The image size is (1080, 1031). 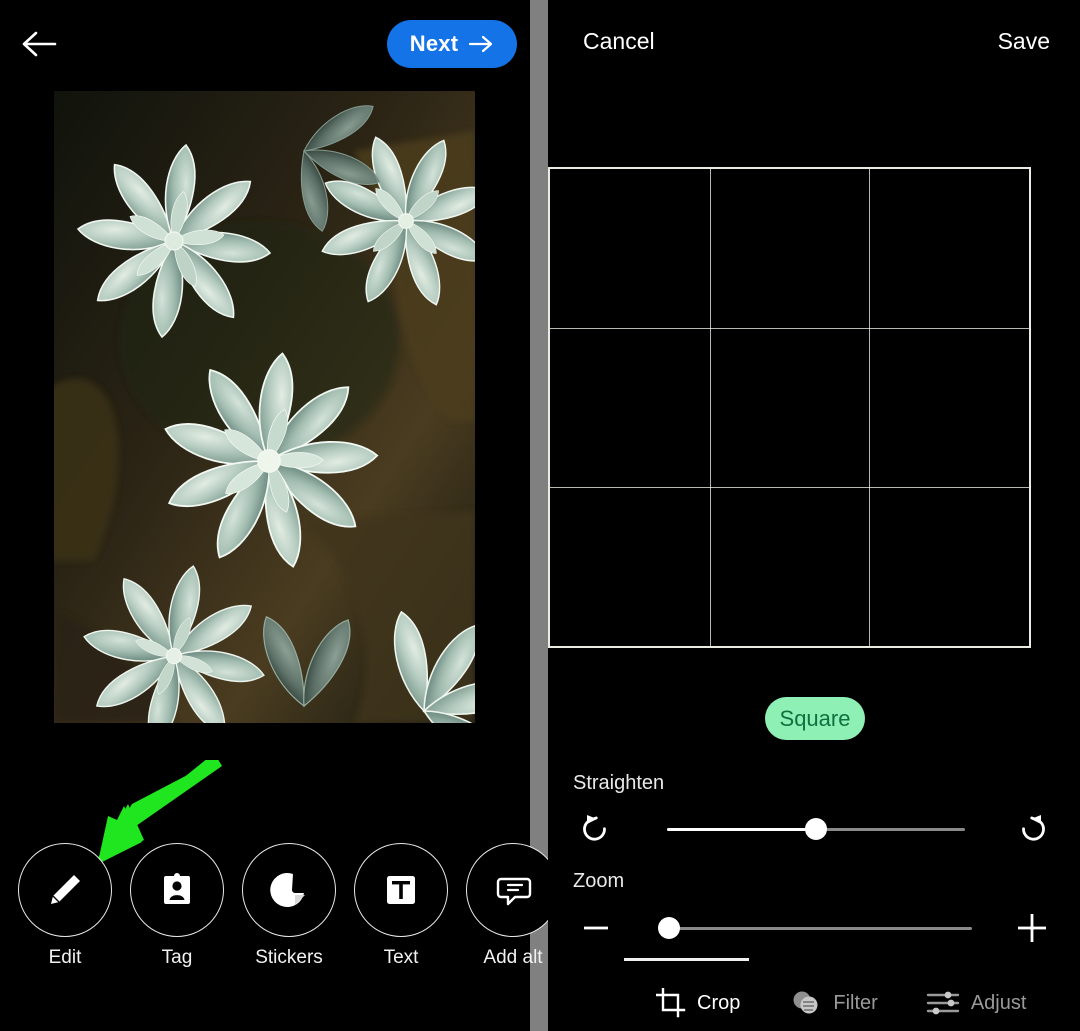 I want to click on alt-text-icon, so click(x=514, y=891).